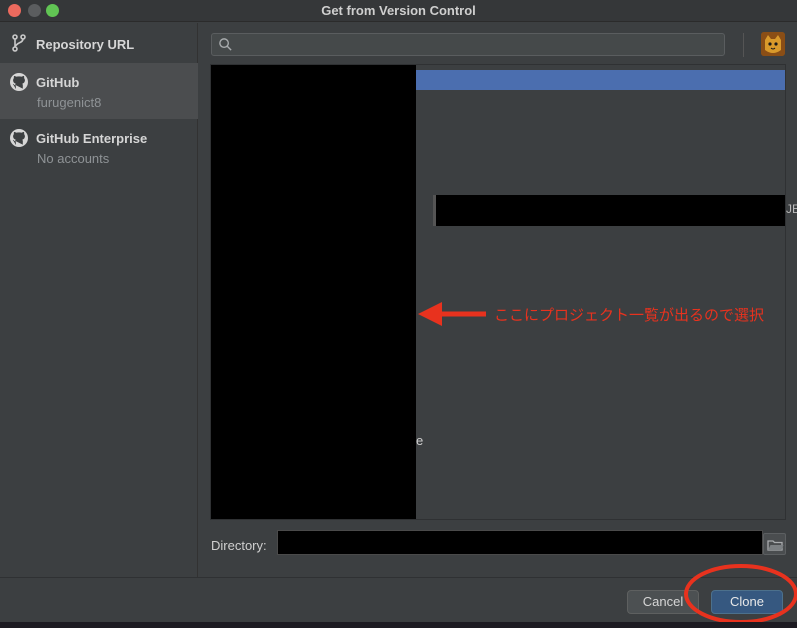 This screenshot has width=797, height=628. I want to click on sidebar-item-github: GitHub furugenict8, so click(99, 91).